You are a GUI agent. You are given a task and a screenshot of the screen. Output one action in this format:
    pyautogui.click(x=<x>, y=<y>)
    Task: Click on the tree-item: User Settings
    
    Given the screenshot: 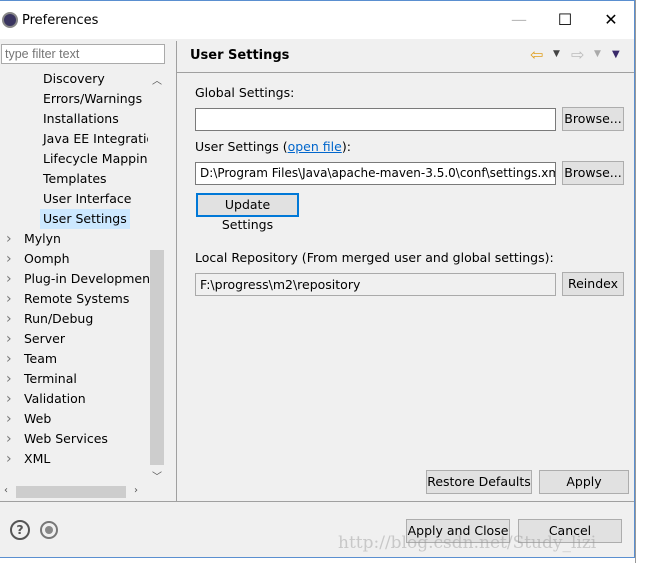 What is the action you would take?
    pyautogui.click(x=85, y=219)
    